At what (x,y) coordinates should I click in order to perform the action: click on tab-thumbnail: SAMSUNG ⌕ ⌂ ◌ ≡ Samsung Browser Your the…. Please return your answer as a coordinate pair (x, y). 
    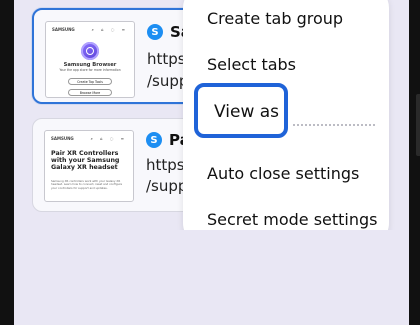
    Looking at the image, I should click on (90, 59).